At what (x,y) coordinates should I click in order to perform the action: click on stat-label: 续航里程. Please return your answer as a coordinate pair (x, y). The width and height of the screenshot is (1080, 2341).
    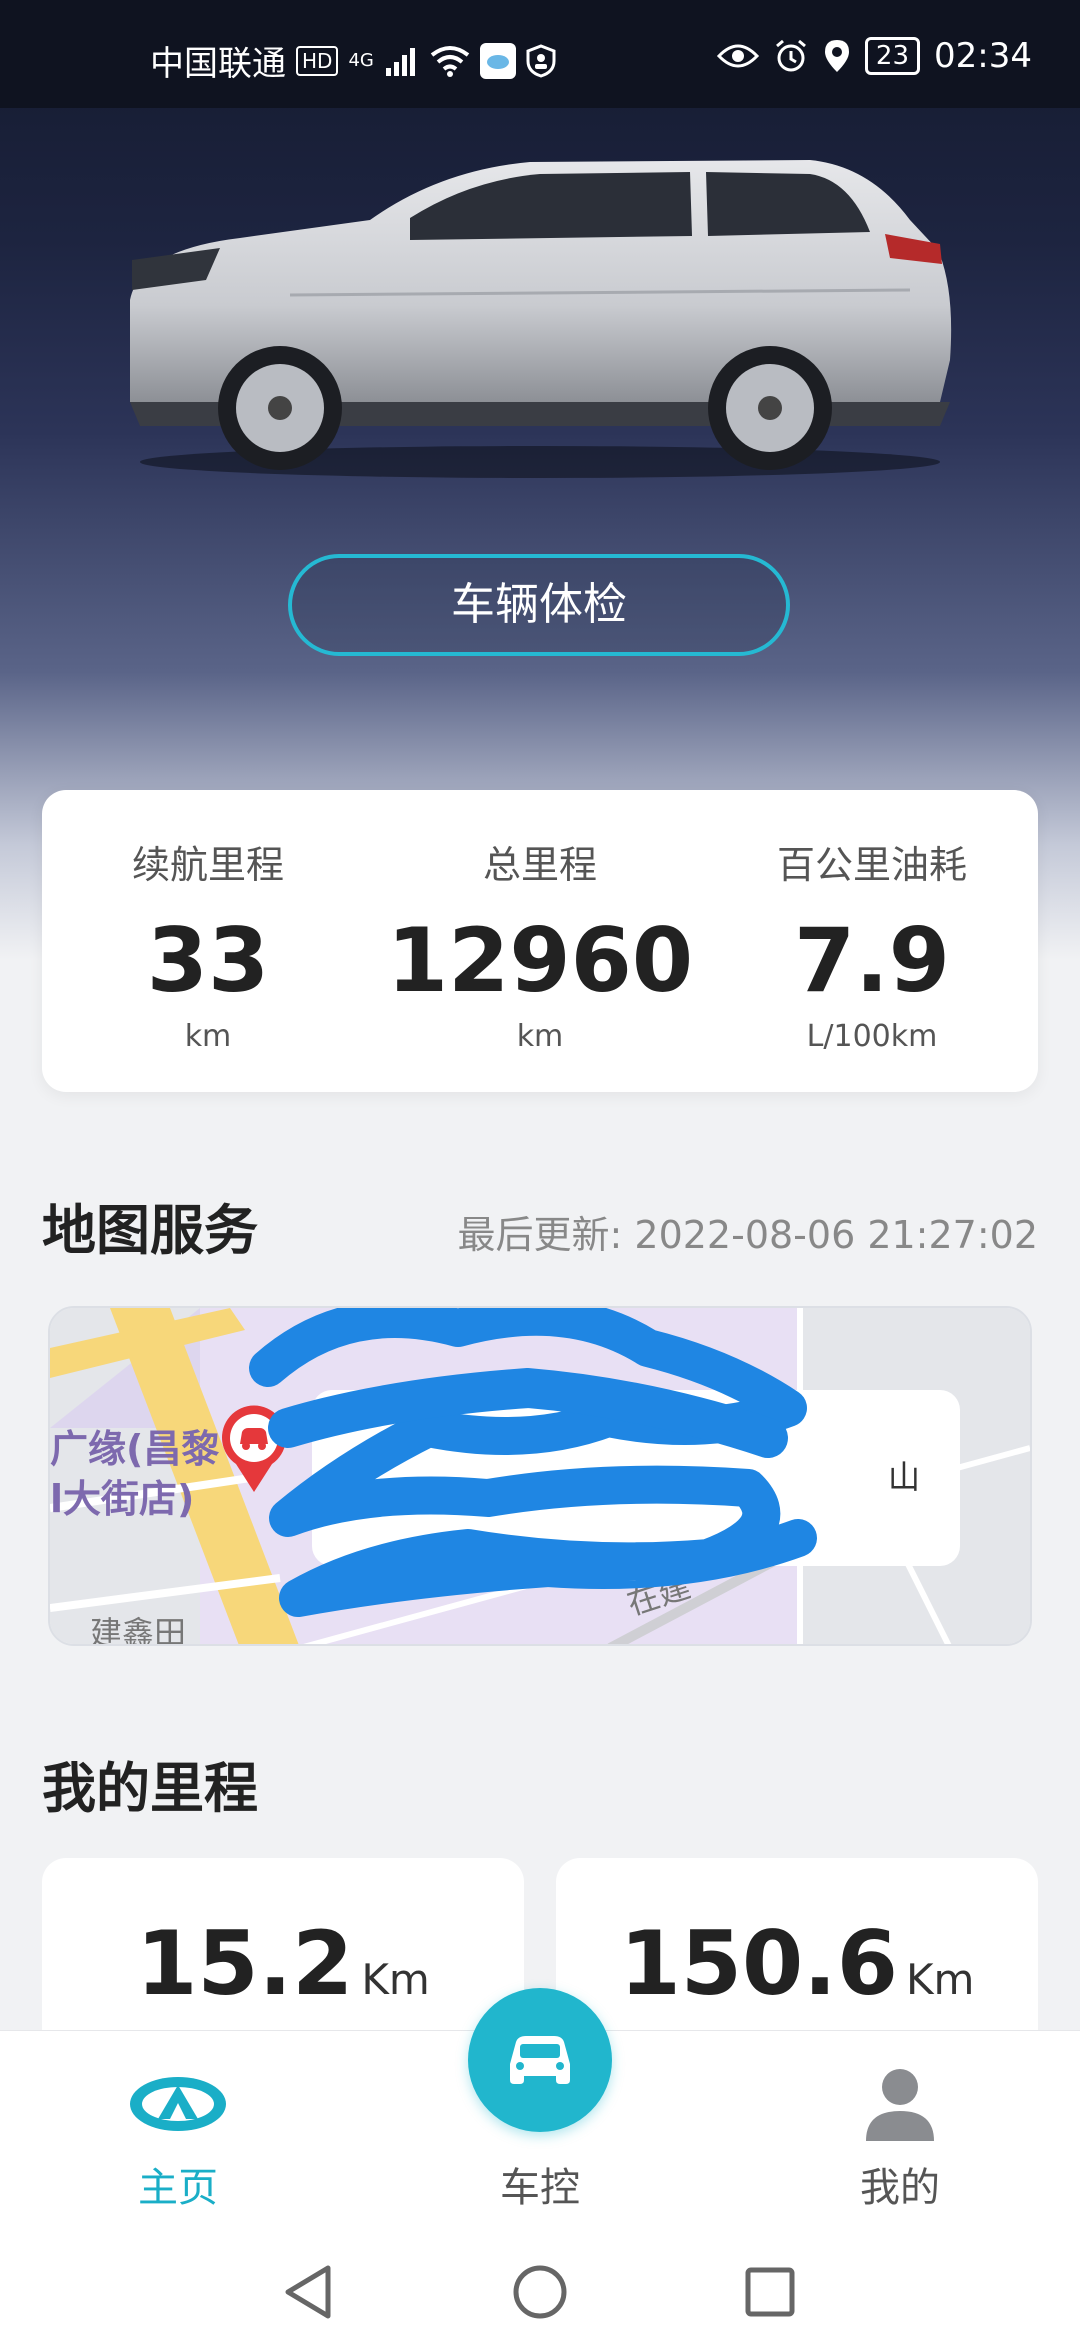
    Looking at the image, I should click on (207, 865).